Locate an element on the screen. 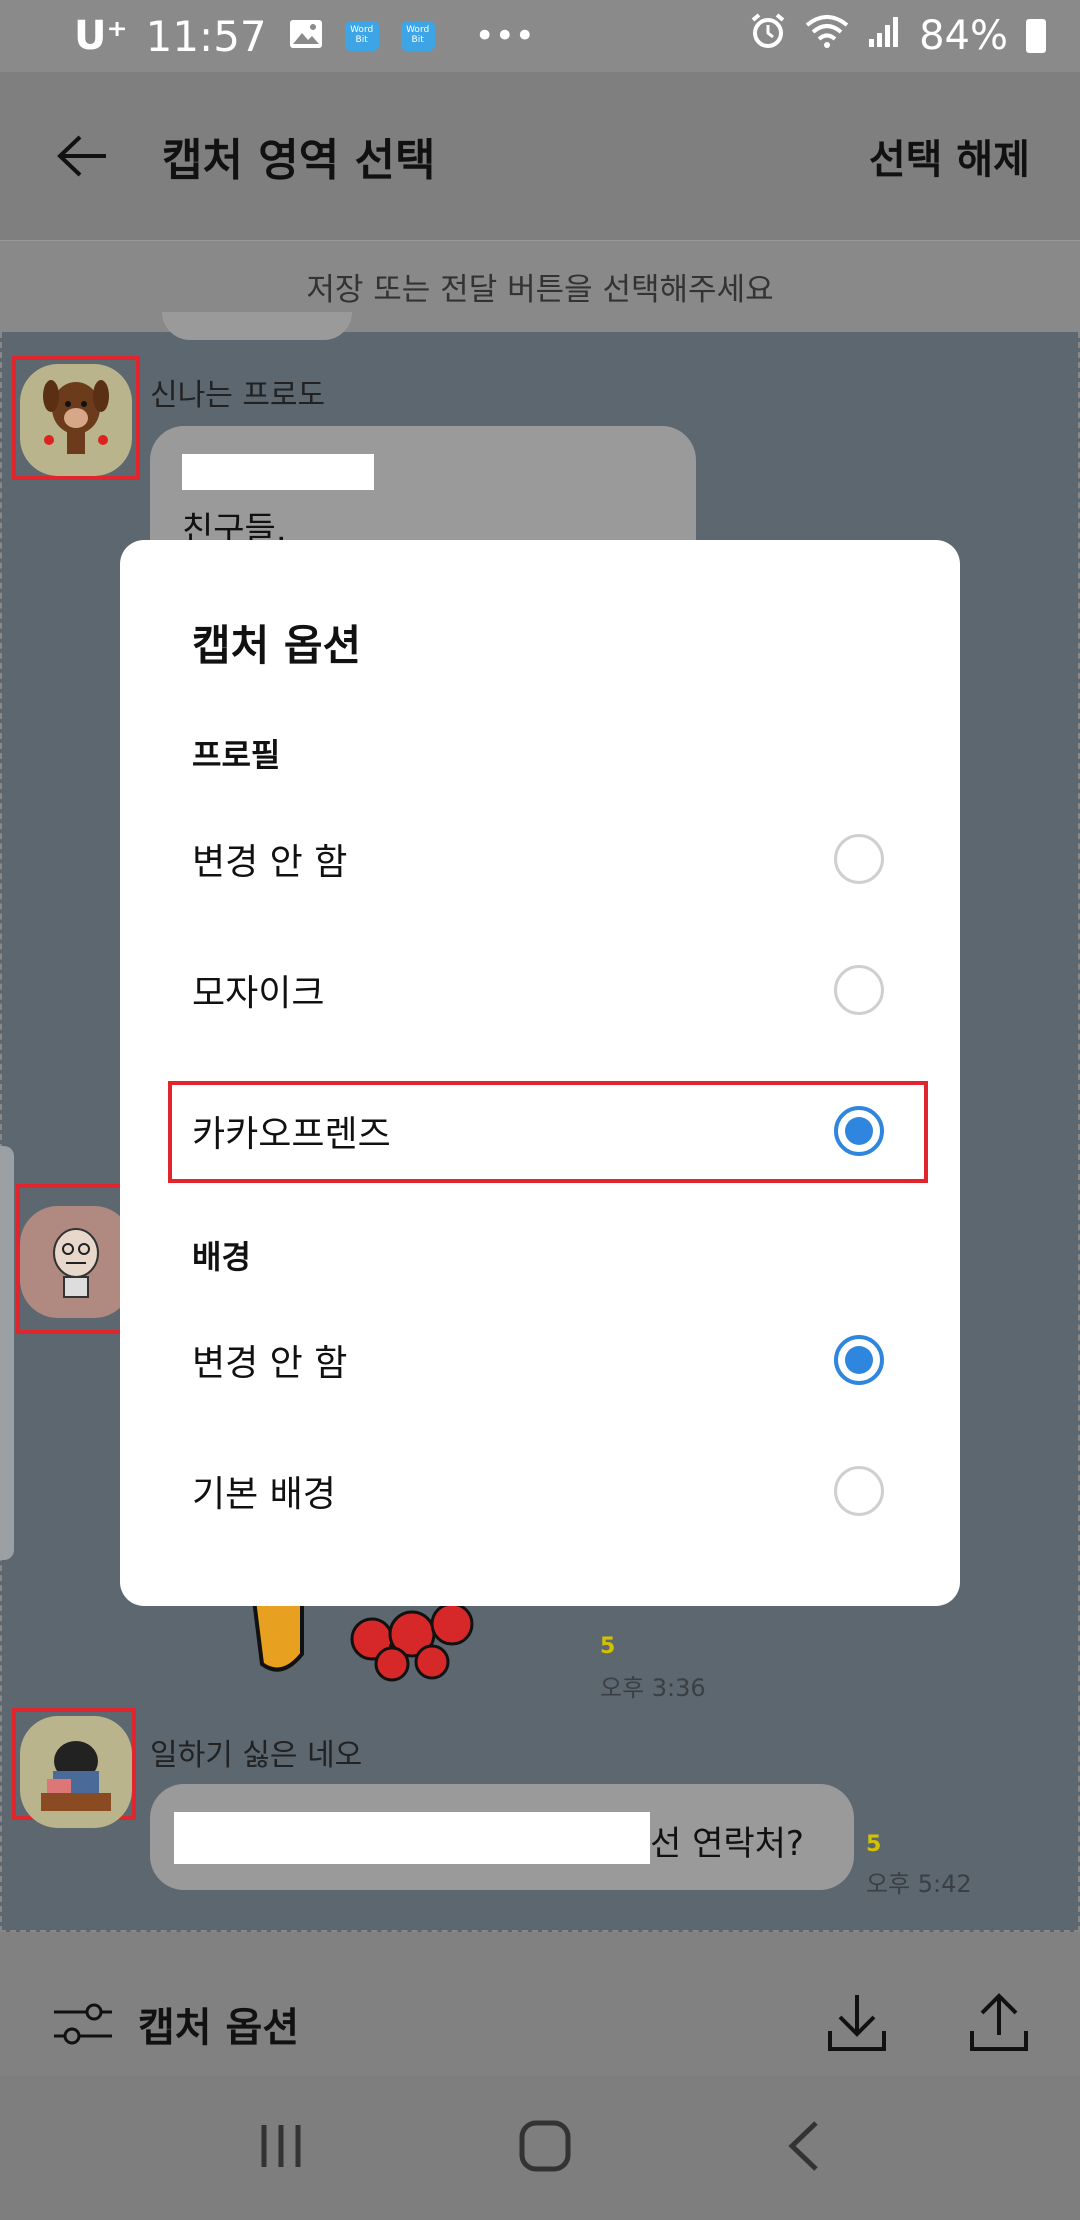 This screenshot has height=2220, width=1080. share-button is located at coordinates (999, 2024).